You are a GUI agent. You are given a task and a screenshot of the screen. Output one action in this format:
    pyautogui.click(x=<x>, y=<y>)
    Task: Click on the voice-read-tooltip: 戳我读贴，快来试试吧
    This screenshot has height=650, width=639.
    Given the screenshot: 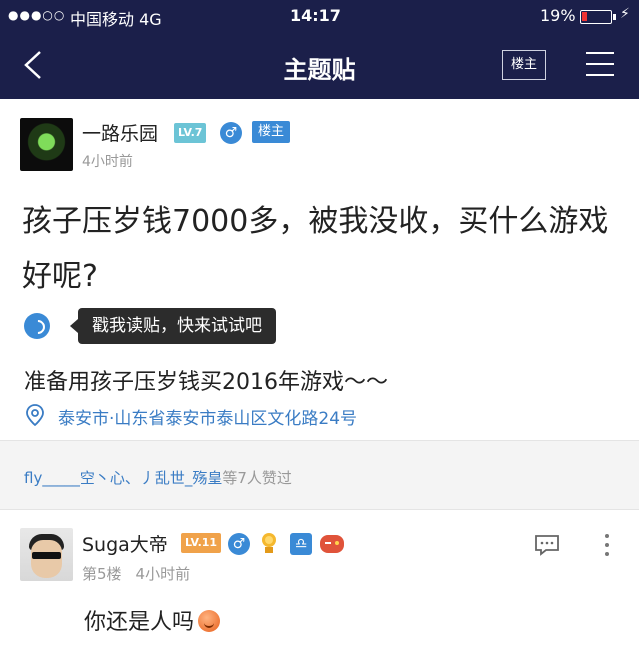 What is the action you would take?
    pyautogui.click(x=173, y=326)
    